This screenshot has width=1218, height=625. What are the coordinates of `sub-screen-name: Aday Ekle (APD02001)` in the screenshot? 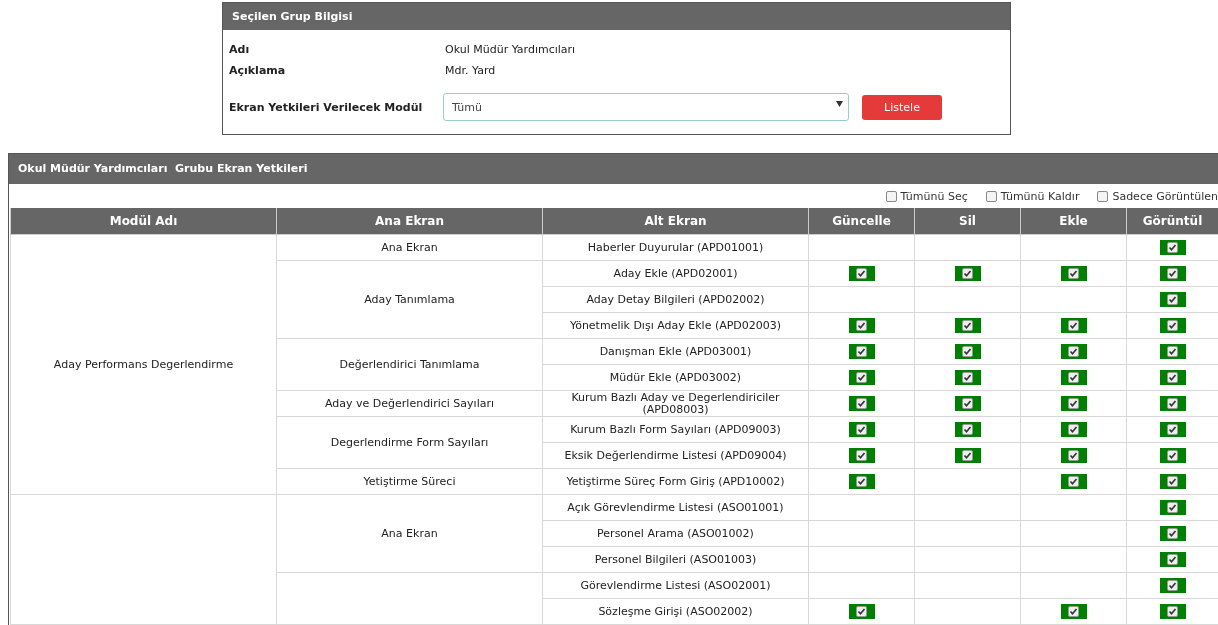 It's located at (675, 273).